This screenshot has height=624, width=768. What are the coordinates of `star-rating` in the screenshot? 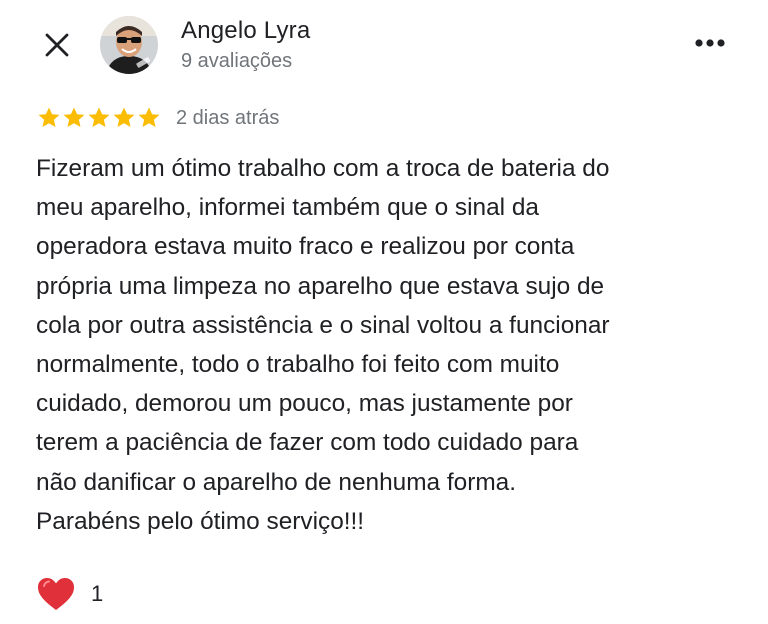 It's located at (99, 118).